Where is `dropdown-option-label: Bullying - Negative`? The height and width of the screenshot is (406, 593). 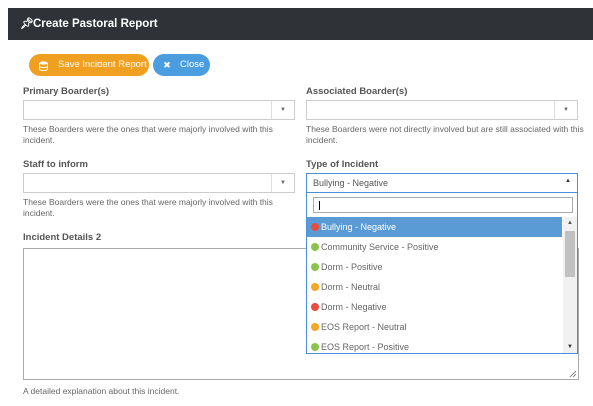 dropdown-option-label: Bullying - Negative is located at coordinates (359, 227).